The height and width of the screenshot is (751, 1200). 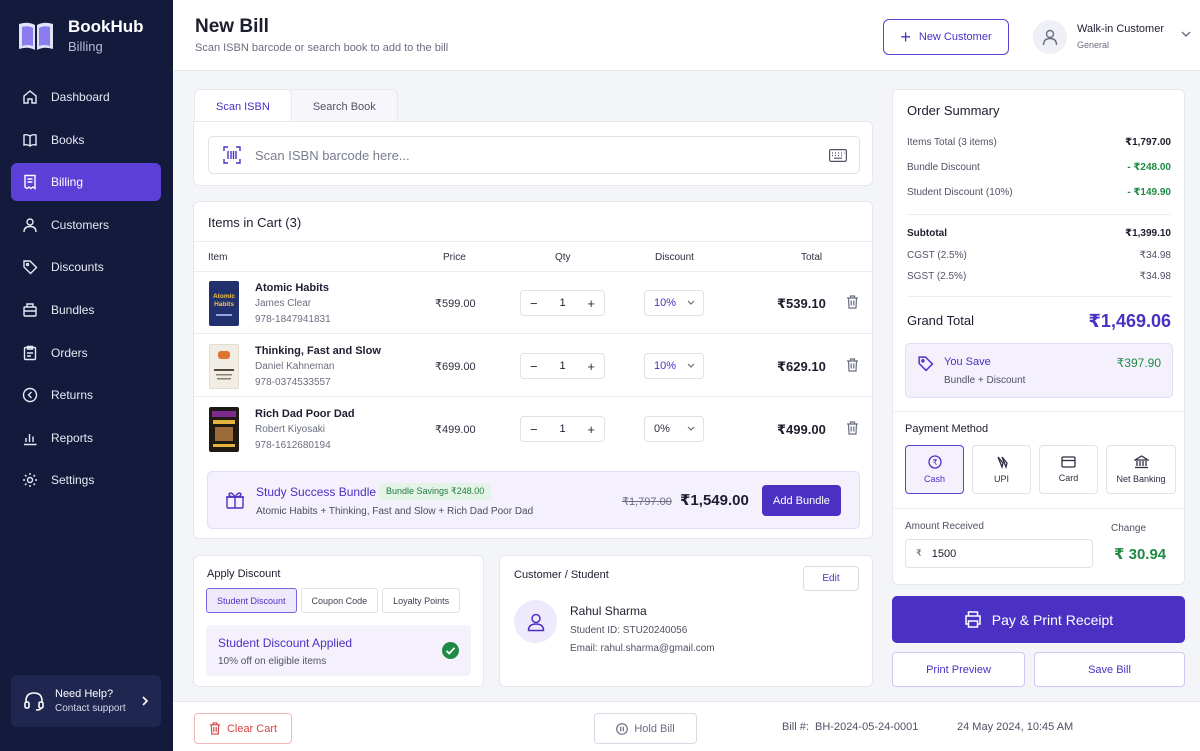 I want to click on quantity-stepper: − 1 +, so click(x=562, y=366).